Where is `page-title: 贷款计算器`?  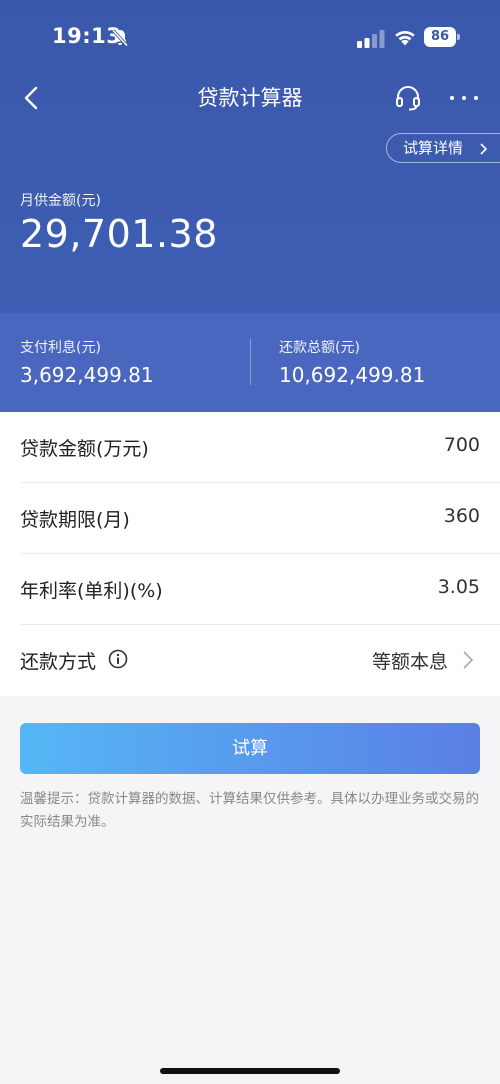 page-title: 贷款计算器 is located at coordinates (250, 98).